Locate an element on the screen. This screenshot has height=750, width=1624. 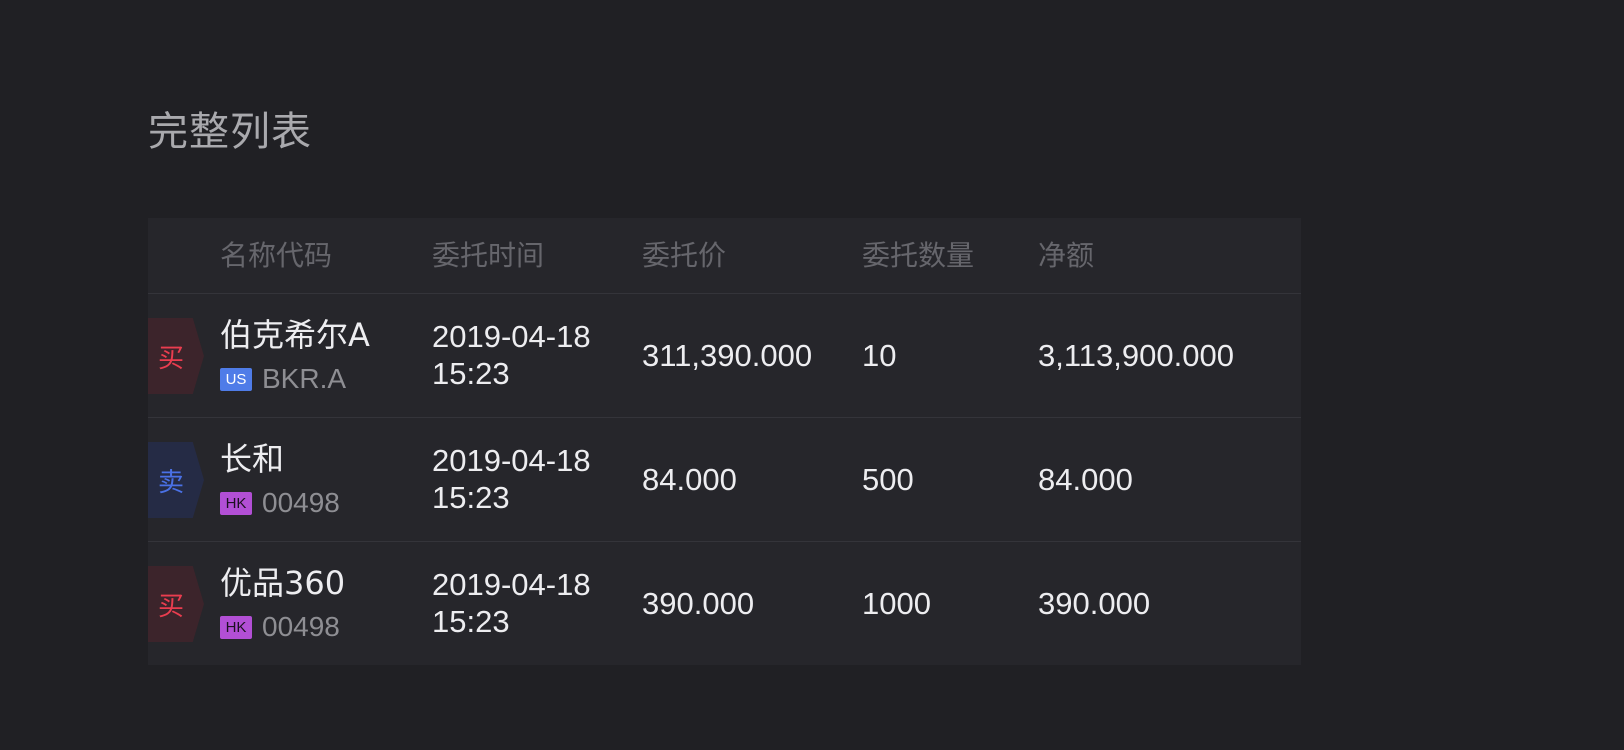
sell-side-badge: 卖 is located at coordinates (176, 480).